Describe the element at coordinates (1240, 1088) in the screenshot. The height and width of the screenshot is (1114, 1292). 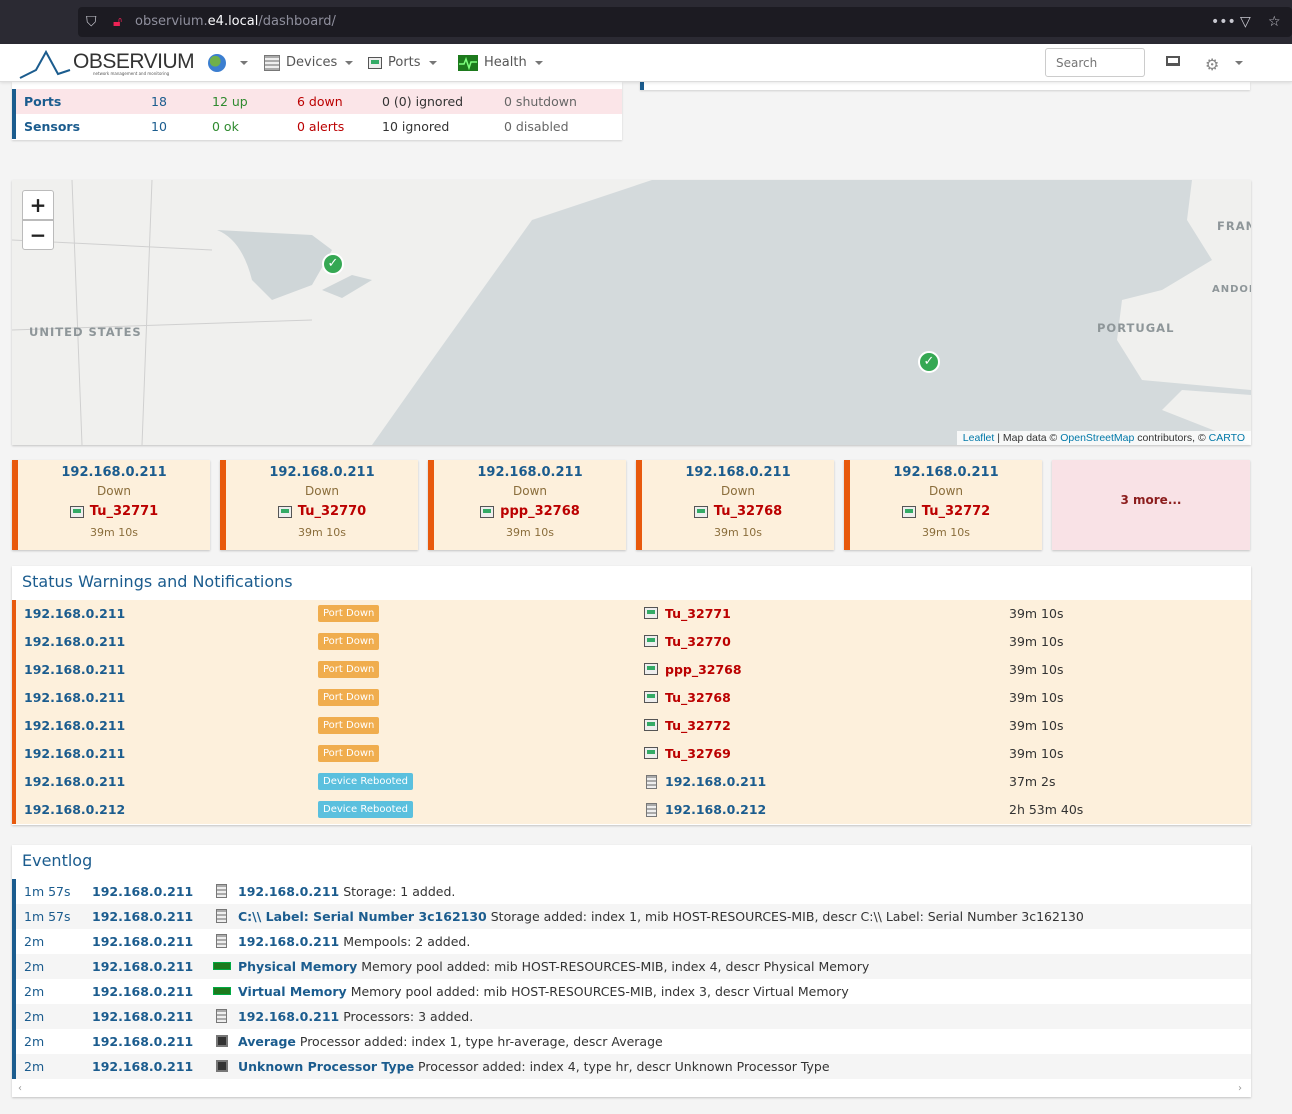
I see `scroll-right-icon: ›` at that location.